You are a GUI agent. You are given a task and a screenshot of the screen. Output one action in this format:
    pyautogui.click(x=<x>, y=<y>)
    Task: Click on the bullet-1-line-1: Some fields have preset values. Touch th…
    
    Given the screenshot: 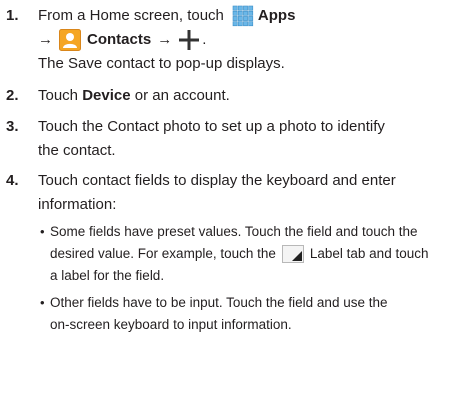 What is the action you would take?
    pyautogui.click(x=234, y=231)
    